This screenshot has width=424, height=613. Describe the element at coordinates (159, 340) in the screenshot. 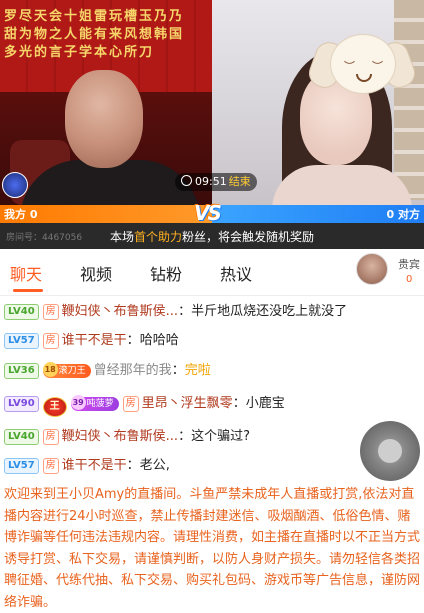

I see `chat-text: 哈哈哈` at that location.